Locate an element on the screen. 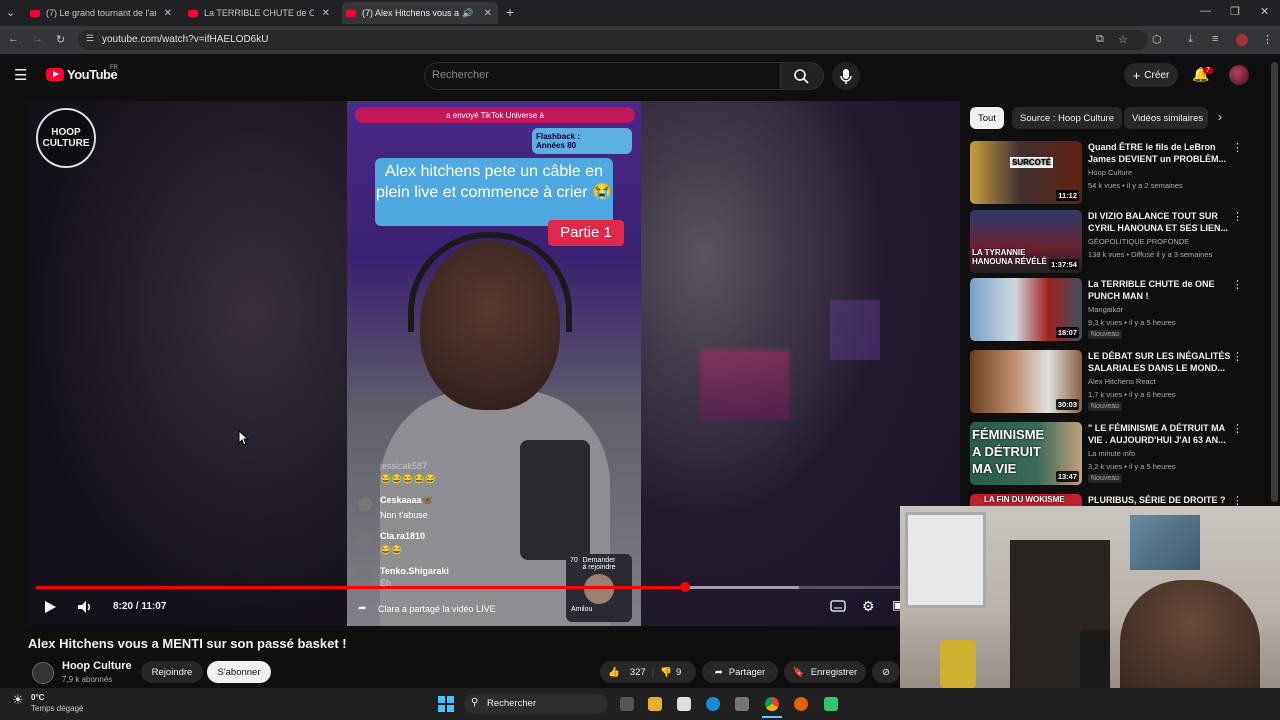  duration: 1:37:54 is located at coordinates (1064, 264).